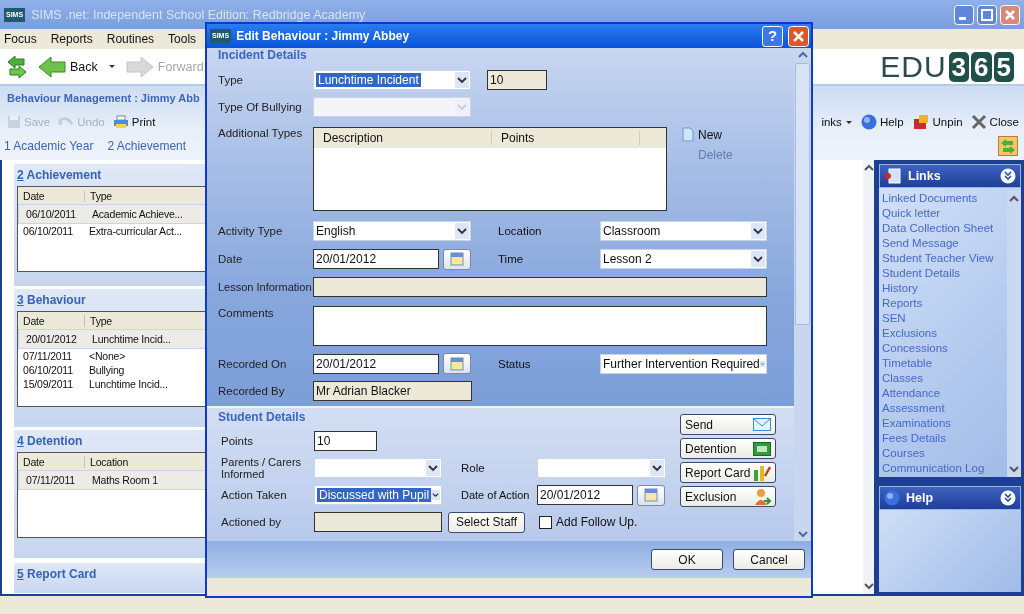 The width and height of the screenshot is (1024, 614). What do you see at coordinates (762, 448) in the screenshot?
I see `card-icon` at bounding box center [762, 448].